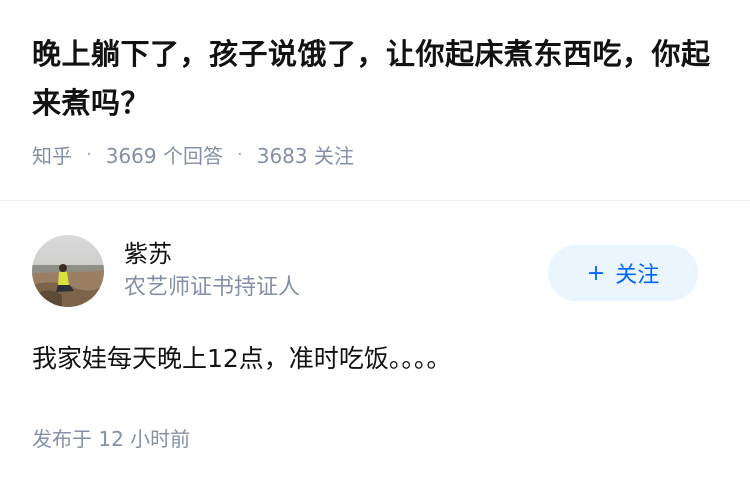 This screenshot has height=490, width=750. Describe the element at coordinates (596, 273) in the screenshot. I see `plus-icon: +` at that location.